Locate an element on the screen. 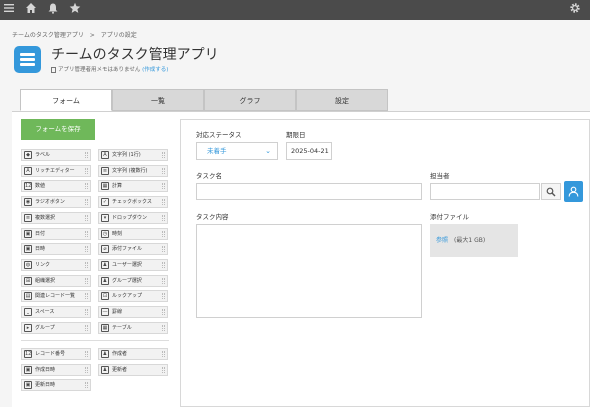 This screenshot has height=407, width=590. palette-item: ⊡ ルックアップ is located at coordinates (133, 296).